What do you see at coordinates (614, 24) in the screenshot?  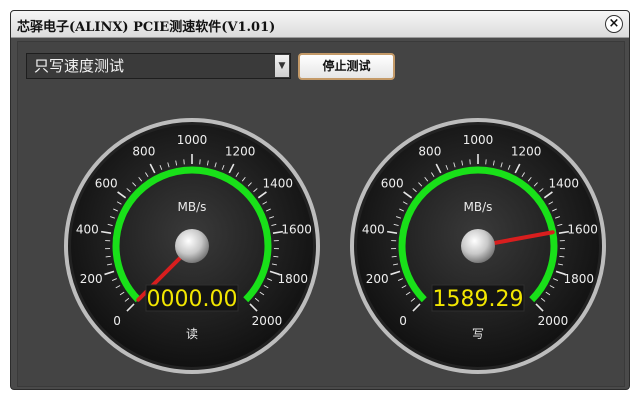 I see `close-icon: ×` at bounding box center [614, 24].